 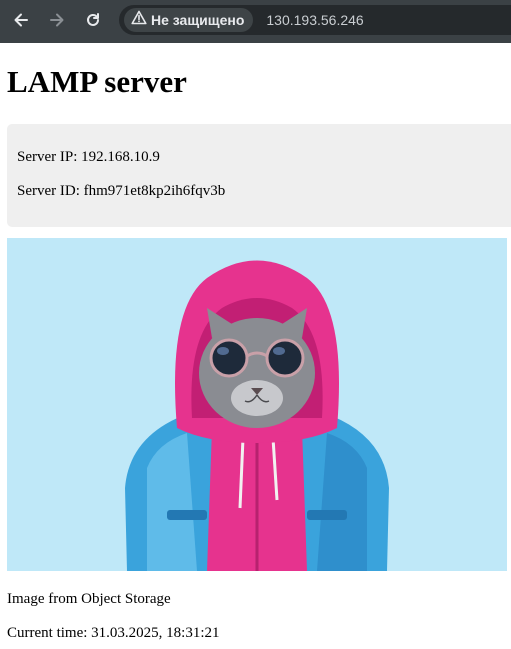 I want to click on server-id: Server ID: fhm971et8kp2ih6fqv3b, so click(x=121, y=191).